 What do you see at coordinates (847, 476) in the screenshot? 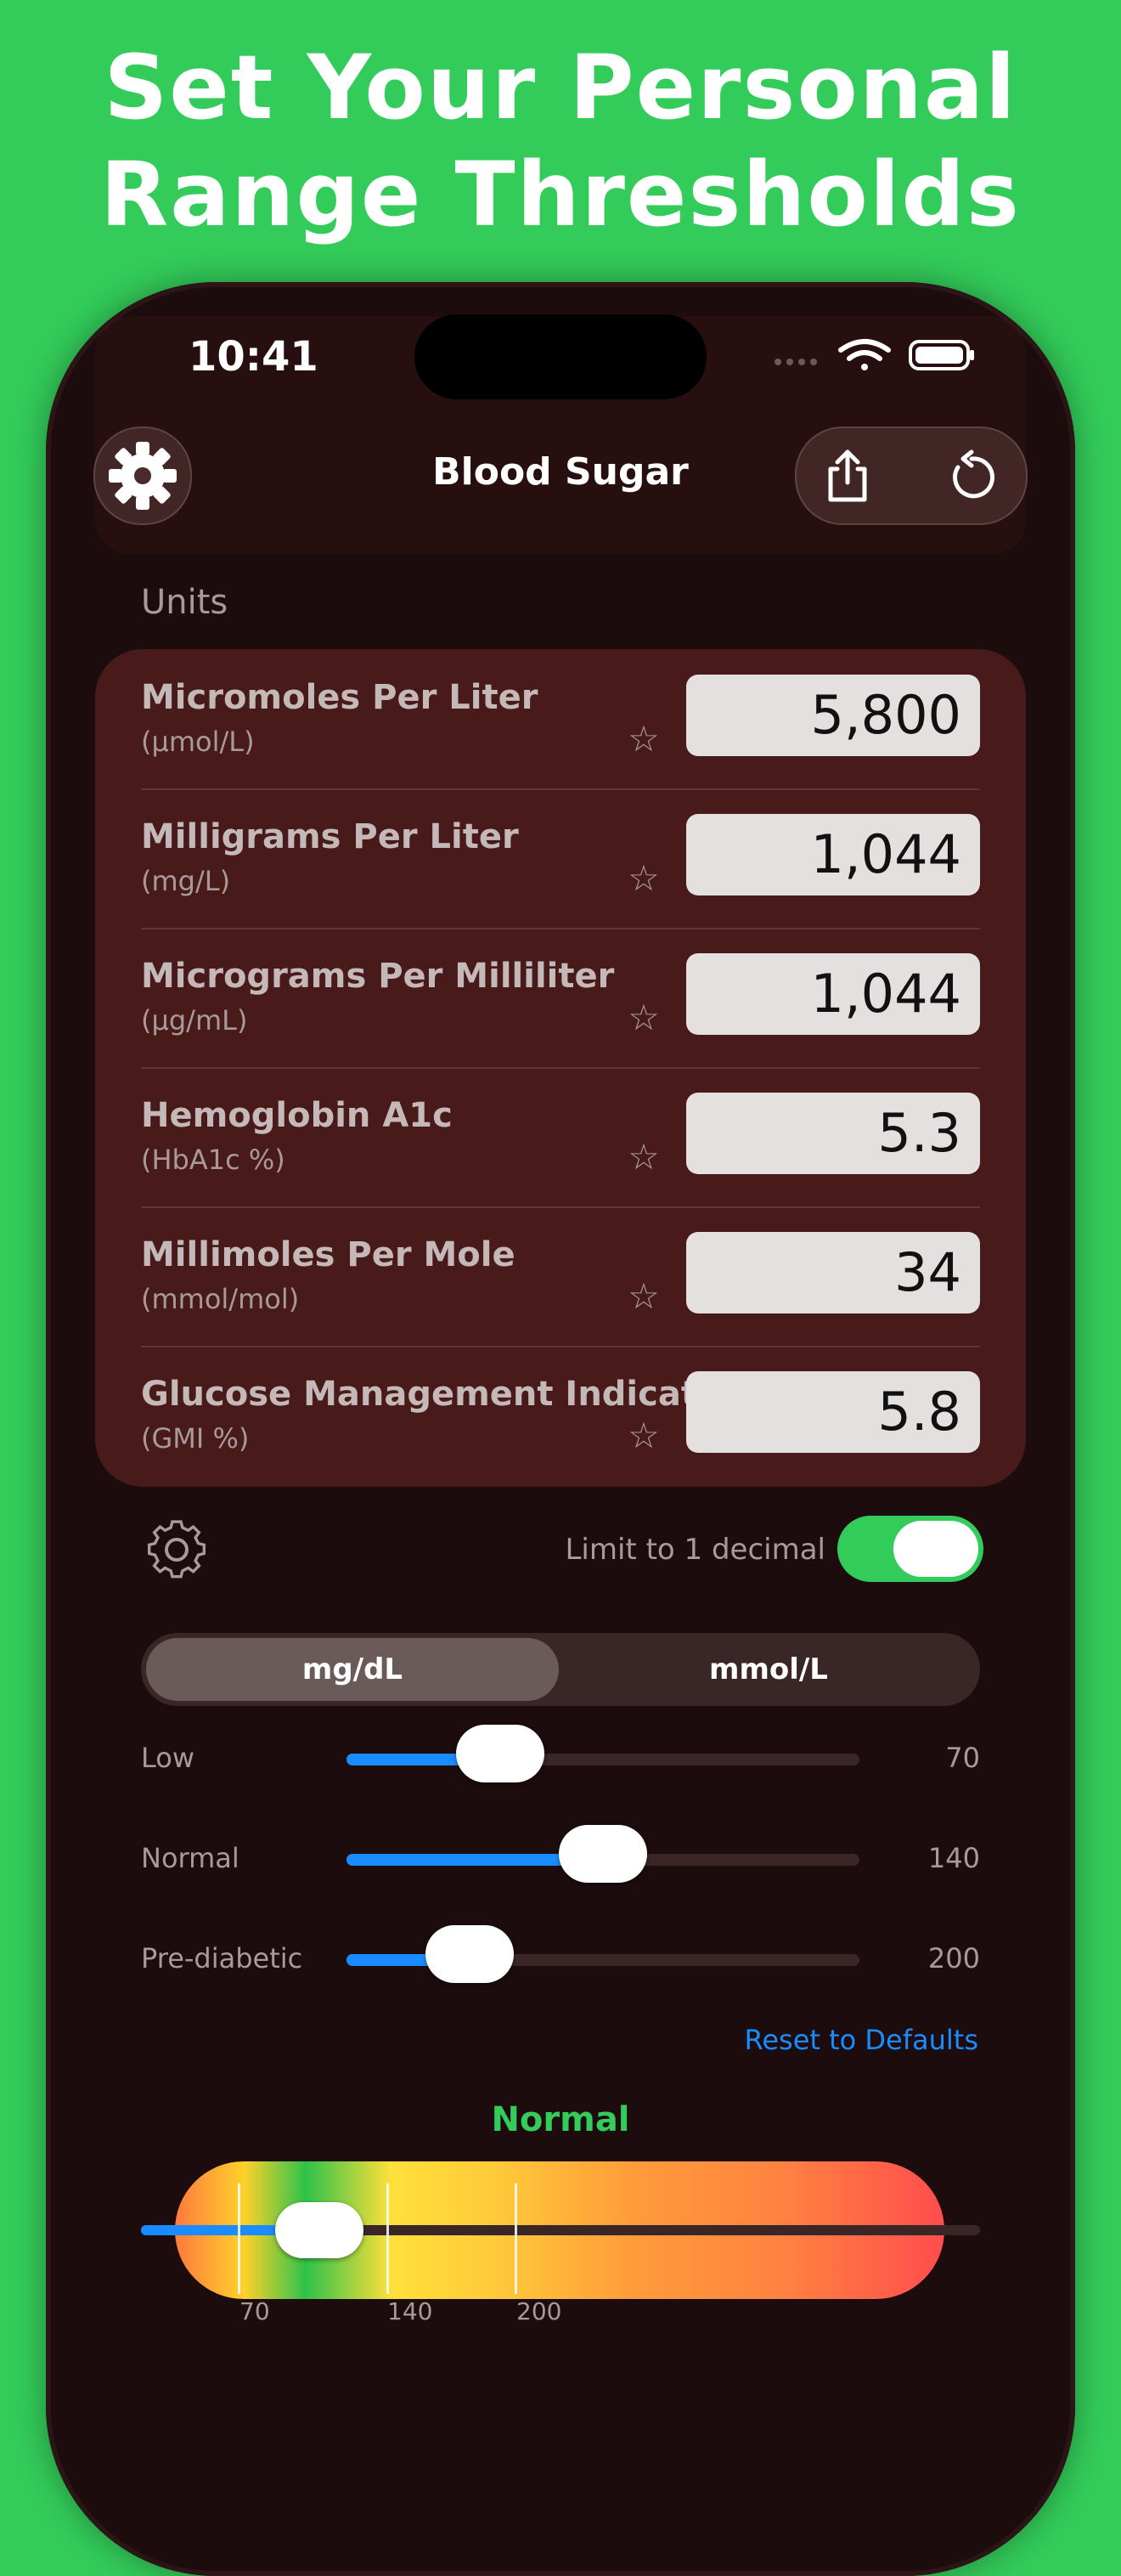
I see `share-icon` at bounding box center [847, 476].